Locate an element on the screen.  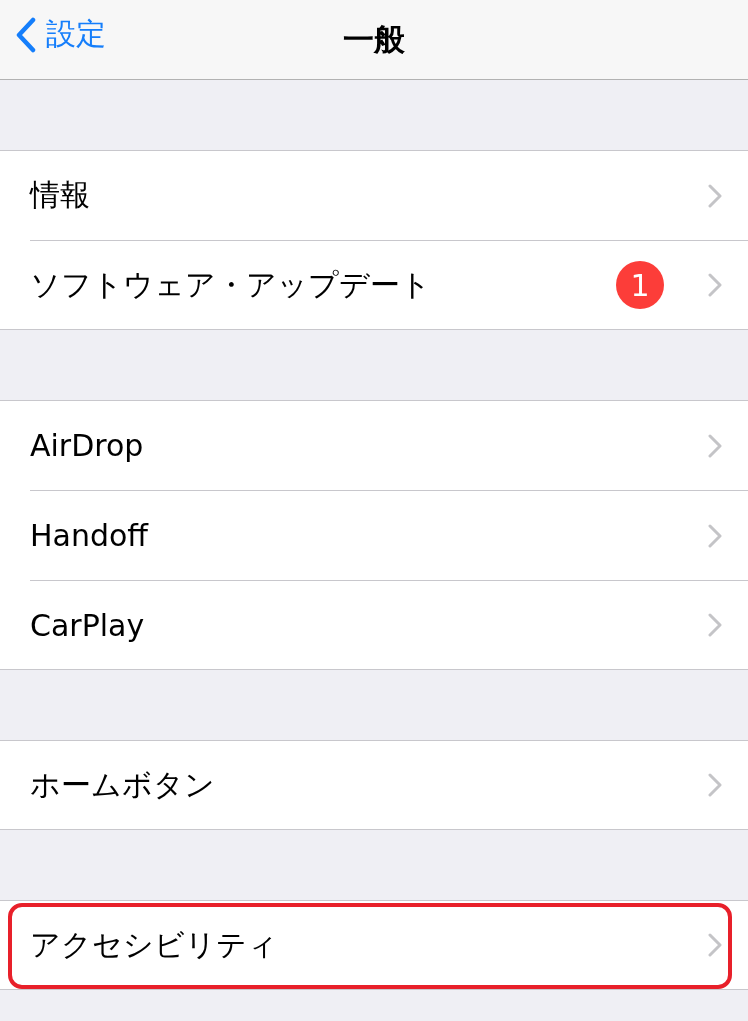
back-button: 設定 is located at coordinates (61, 34).